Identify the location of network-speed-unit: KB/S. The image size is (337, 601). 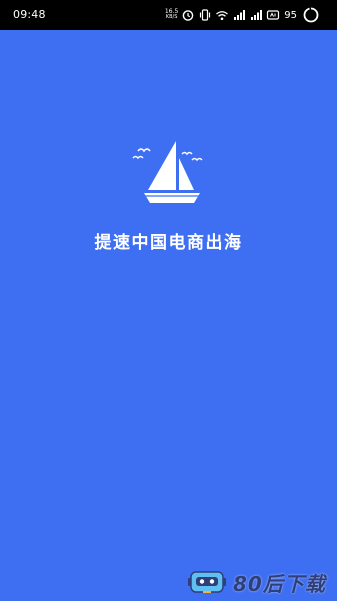
(171, 16).